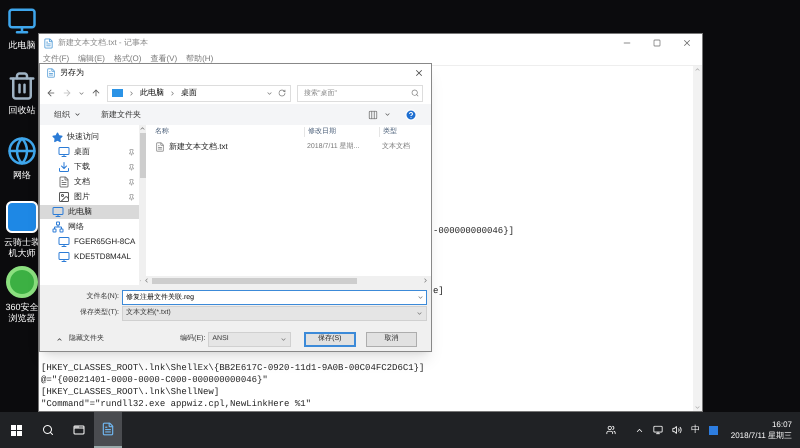 The height and width of the screenshot is (448, 800). I want to click on text-line: e], so click(438, 291).